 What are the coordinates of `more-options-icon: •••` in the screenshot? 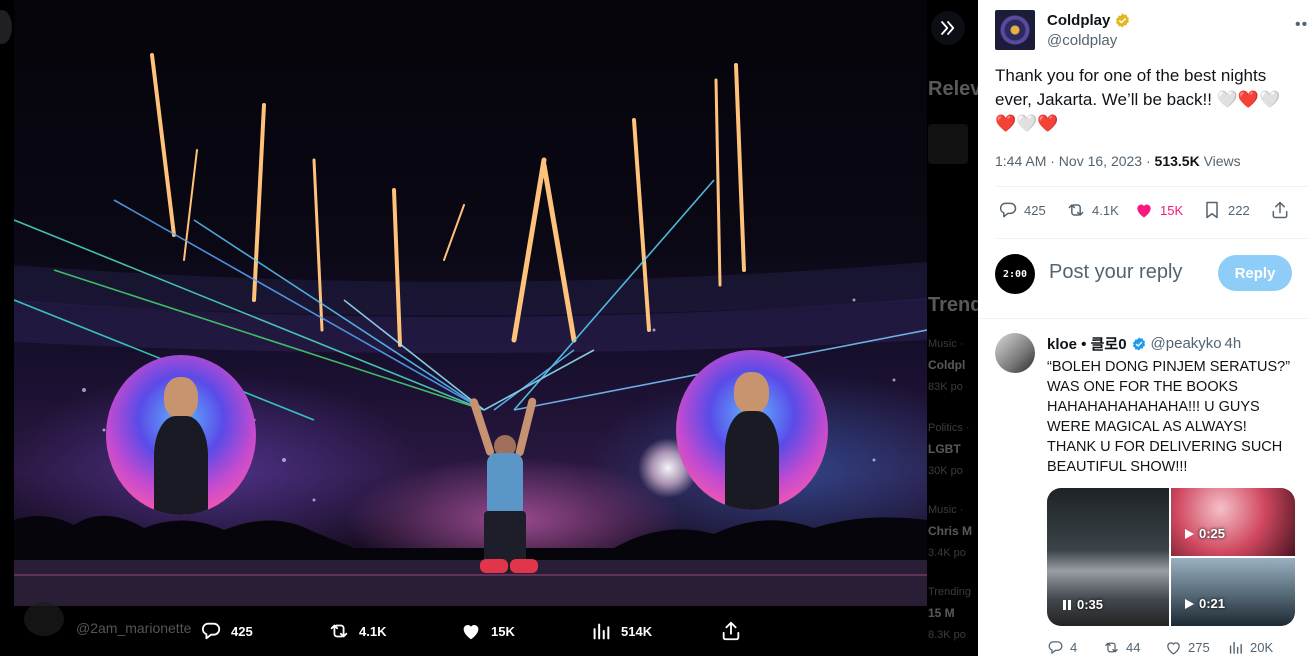 It's located at (1302, 25).